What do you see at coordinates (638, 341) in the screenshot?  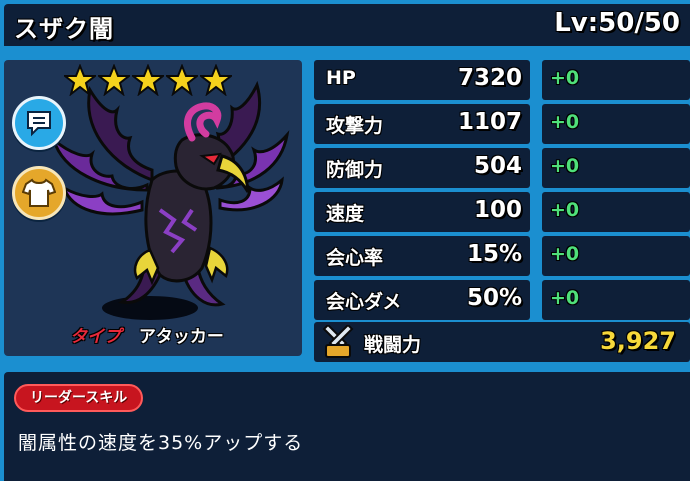 I see `combat-power-value: 3,927` at bounding box center [638, 341].